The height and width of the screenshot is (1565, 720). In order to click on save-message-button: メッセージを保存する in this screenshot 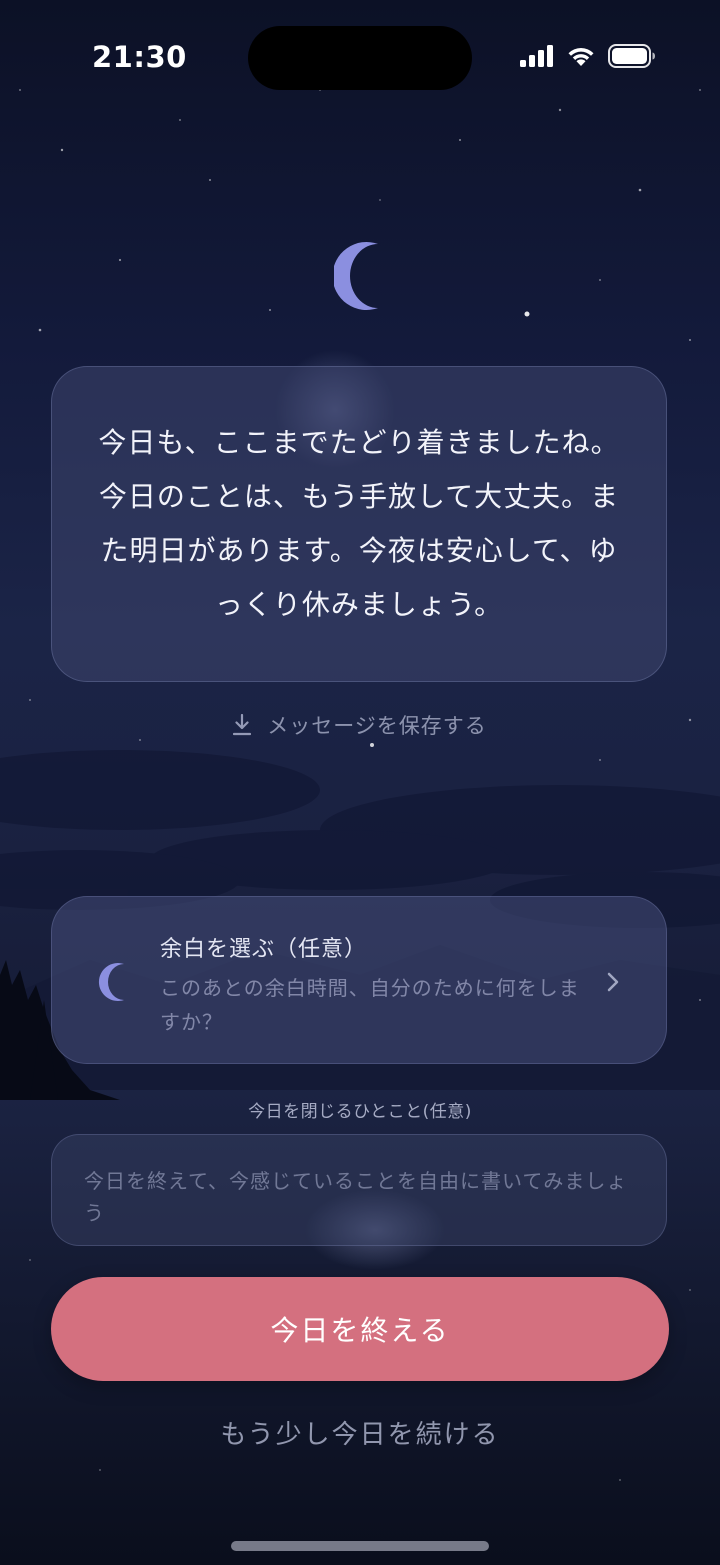, I will do `click(360, 725)`.